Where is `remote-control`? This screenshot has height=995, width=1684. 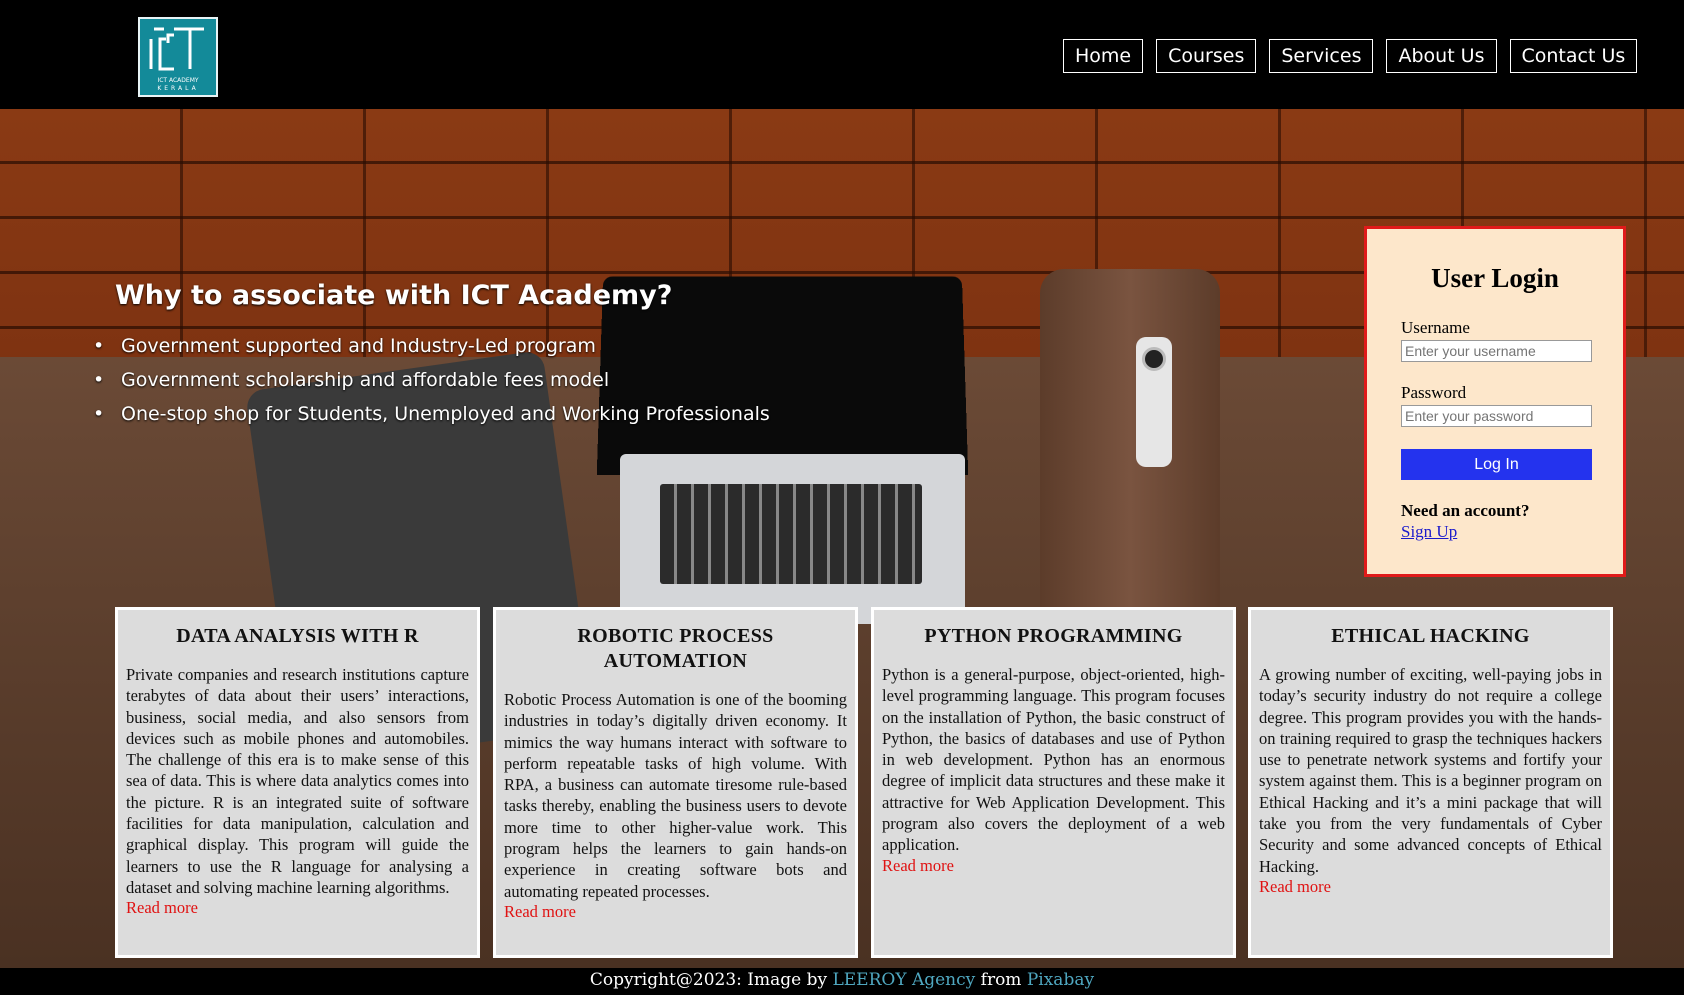 remote-control is located at coordinates (1154, 402).